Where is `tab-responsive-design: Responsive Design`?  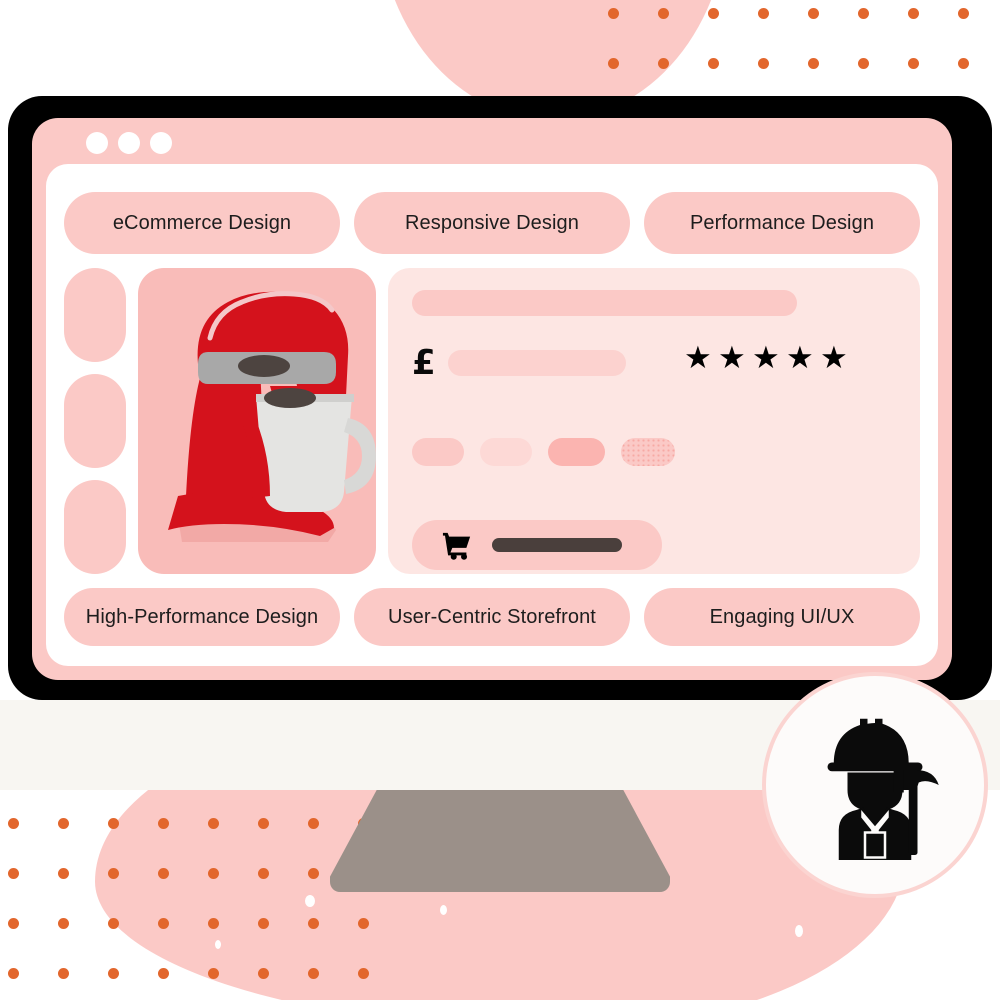 tab-responsive-design: Responsive Design is located at coordinates (492, 223).